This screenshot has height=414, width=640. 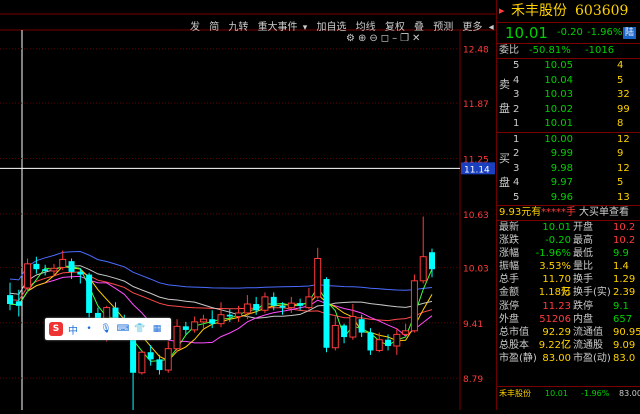 I want to click on stat-row: 总股本9.22亿流通股9.09, so click(x=568, y=345).